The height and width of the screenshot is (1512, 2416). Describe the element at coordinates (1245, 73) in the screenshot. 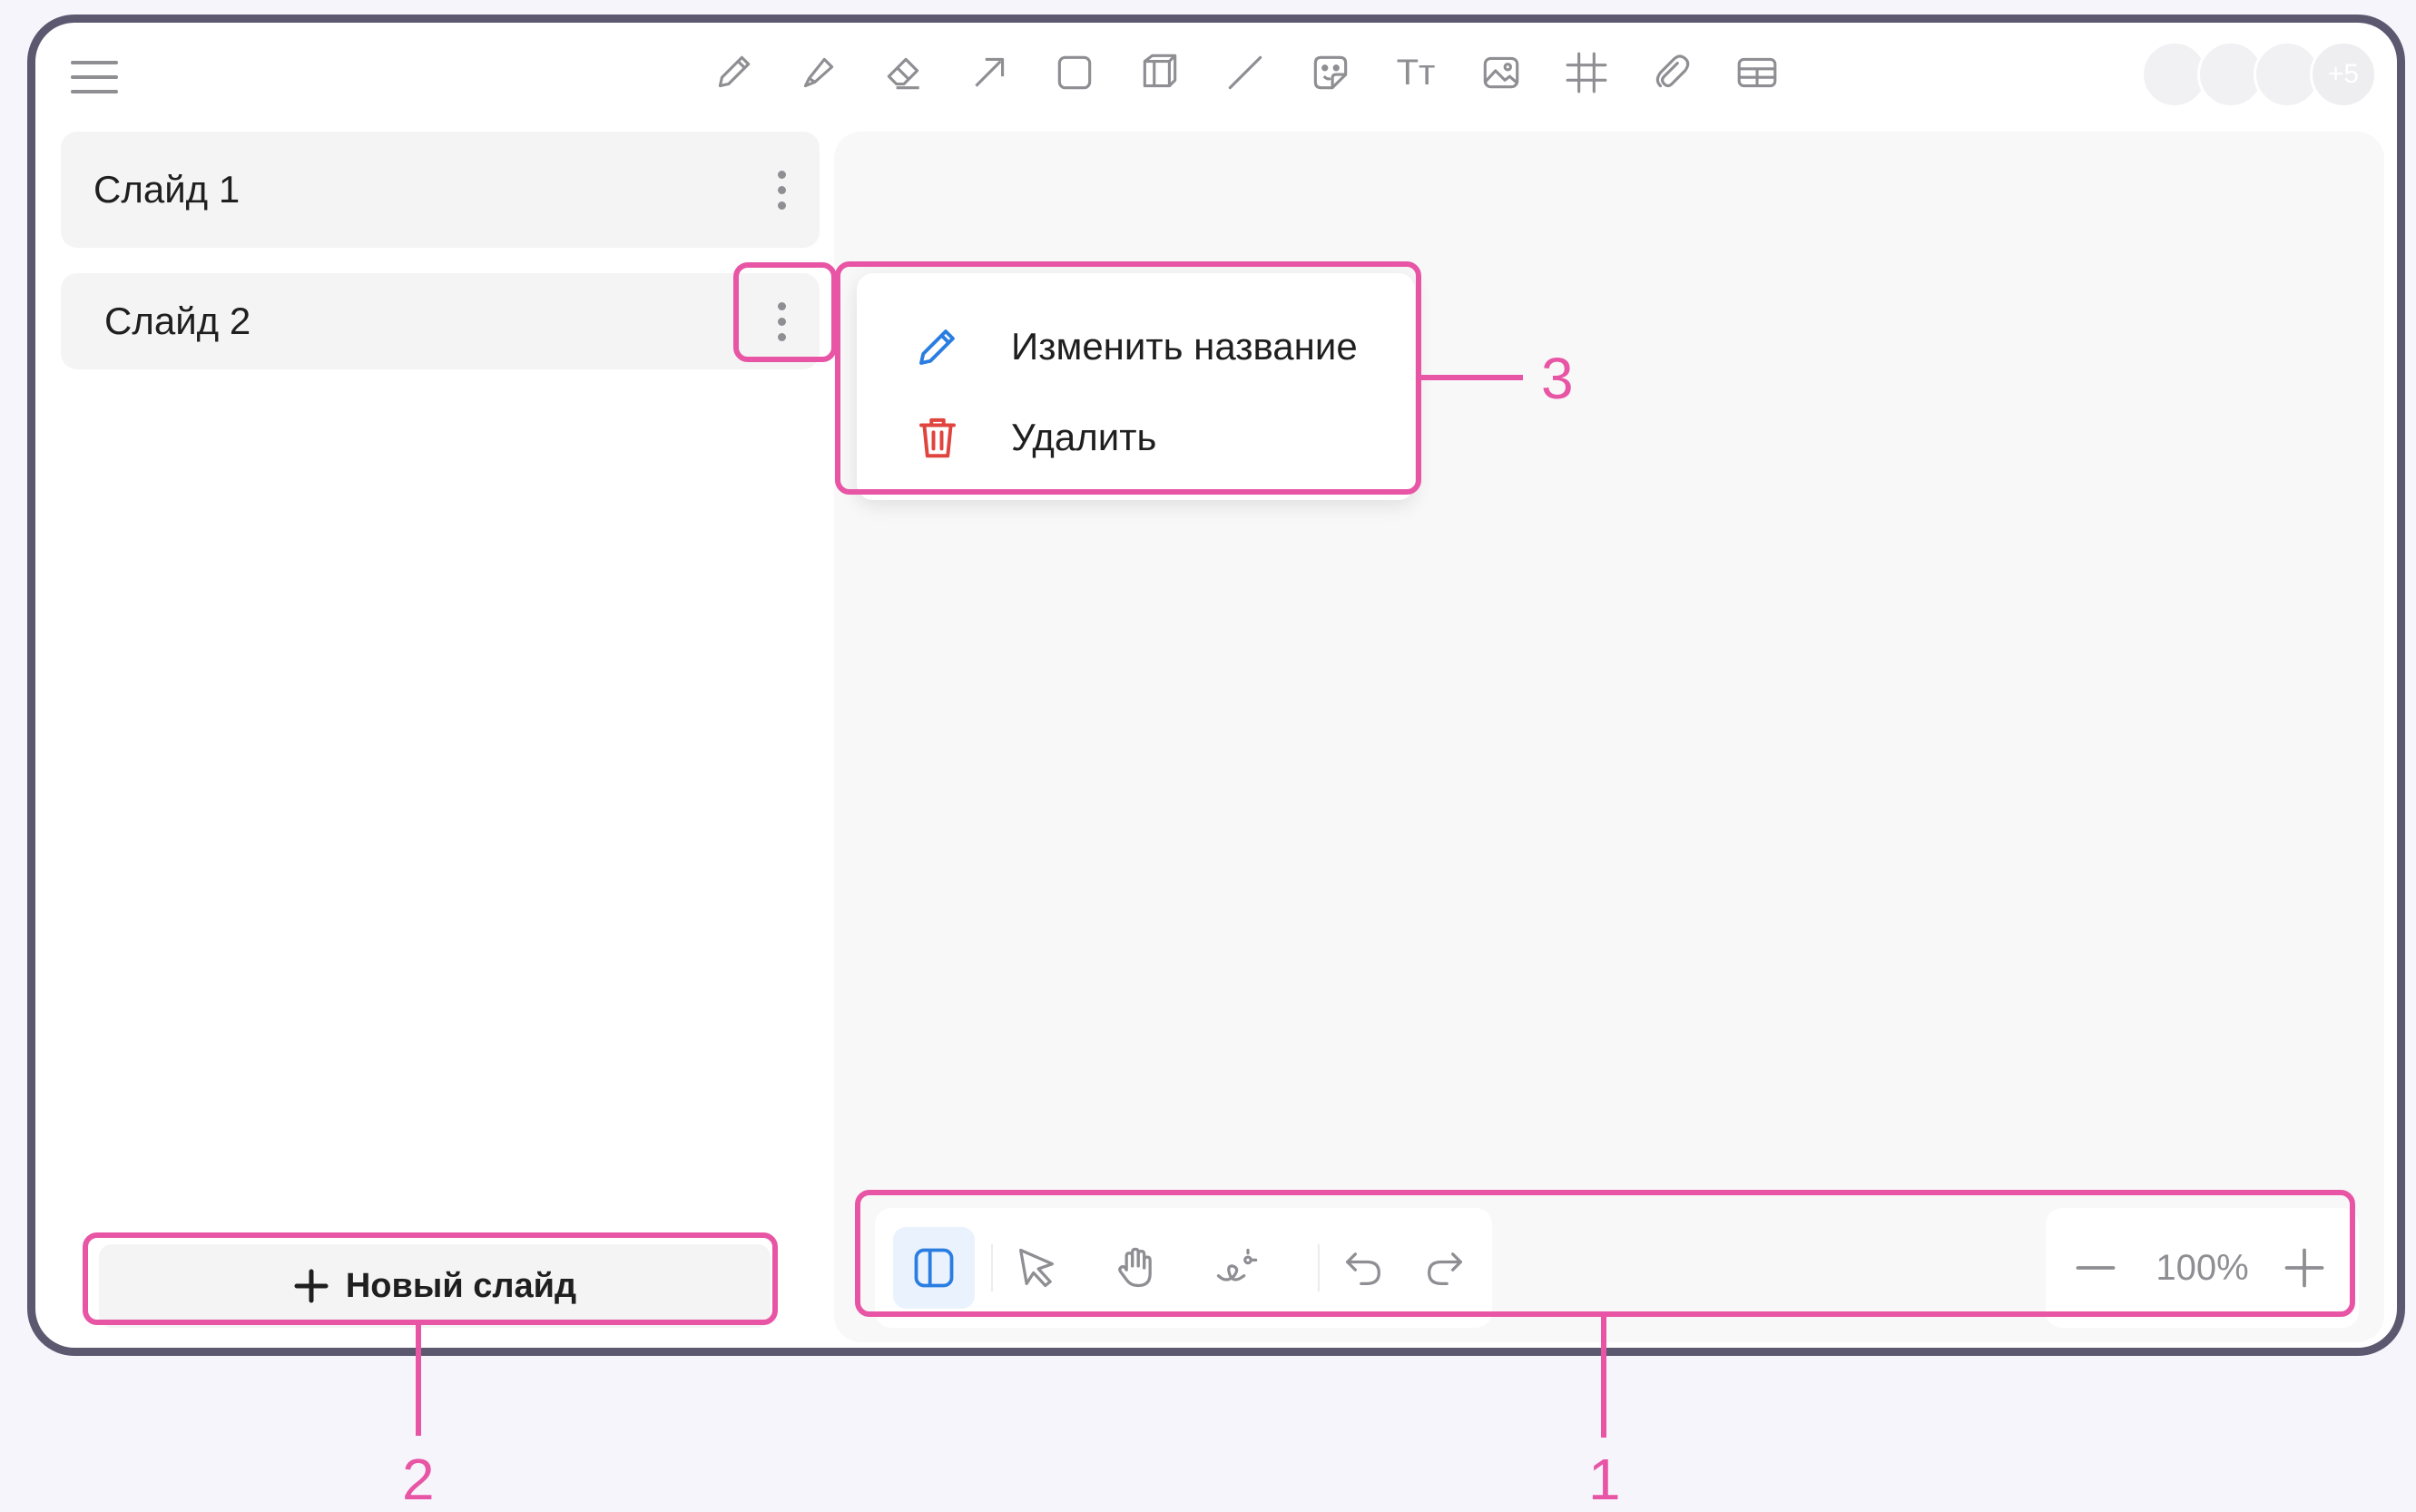

I see `line-icon` at that location.